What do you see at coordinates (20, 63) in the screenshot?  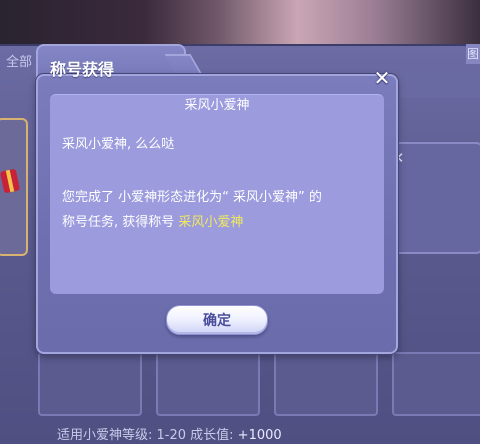 I see `tab-all: 全部` at bounding box center [20, 63].